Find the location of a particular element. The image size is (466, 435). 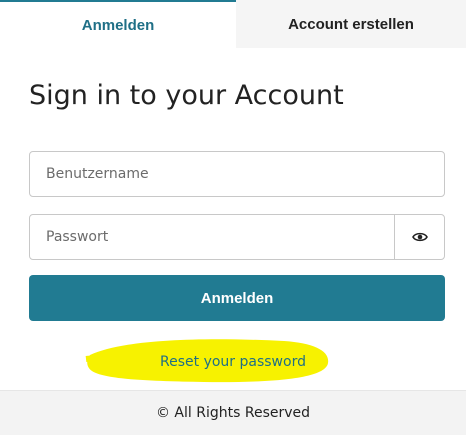

tab-login: Anmelden is located at coordinates (118, 24).